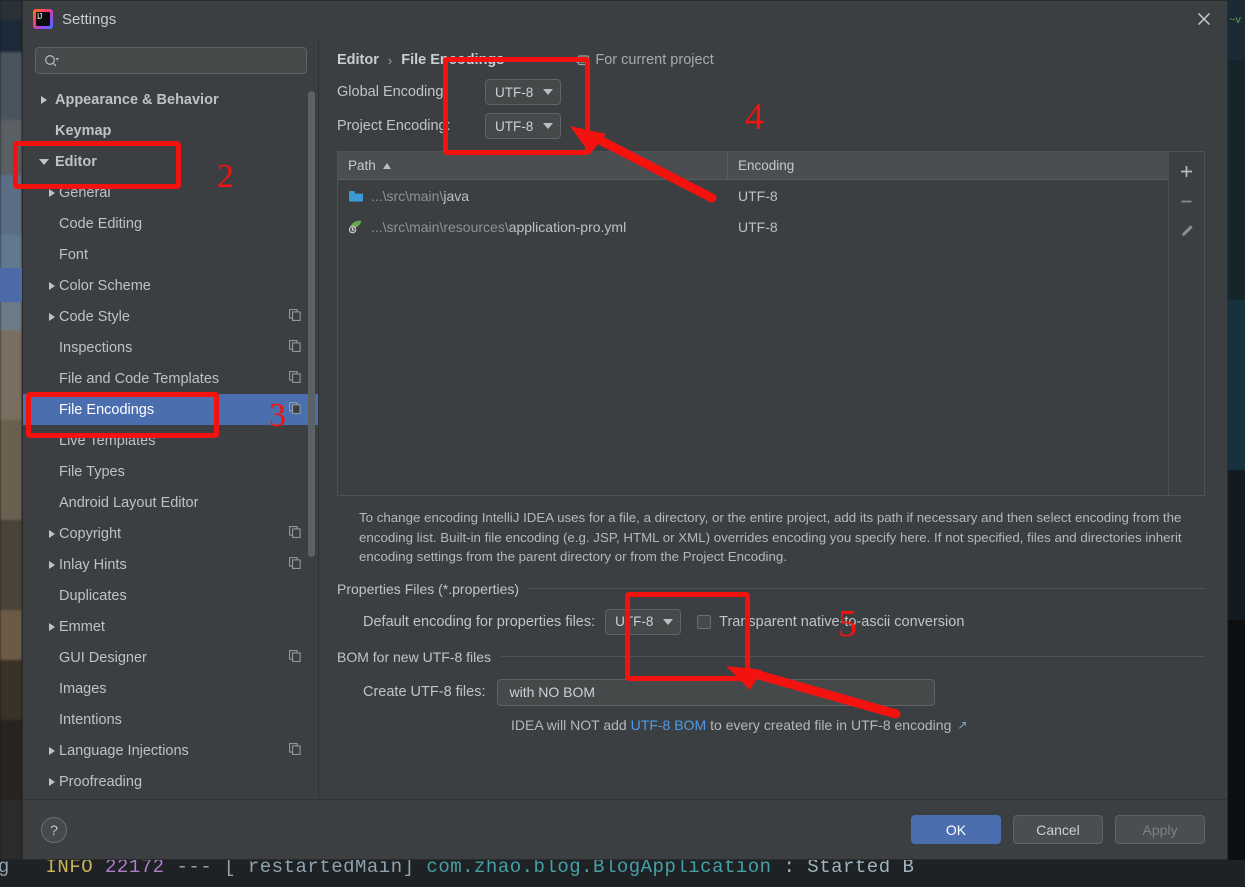 This screenshot has width=1245, height=887. Describe the element at coordinates (386, 165) in the screenshot. I see `sort-ascending-icon` at that location.